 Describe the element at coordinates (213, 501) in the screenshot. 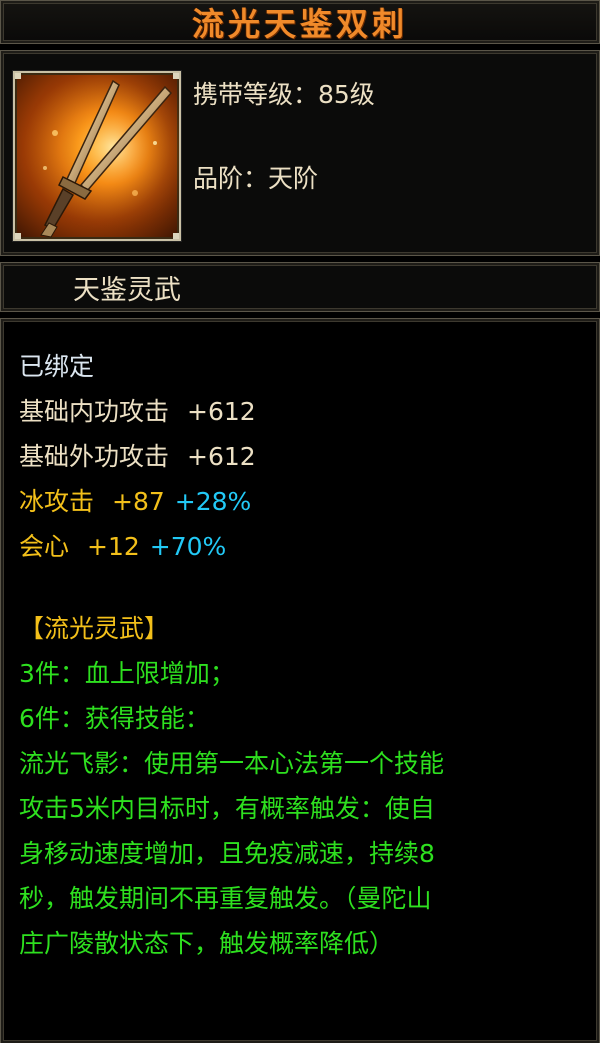

I see `stat-bonus: +28%` at that location.